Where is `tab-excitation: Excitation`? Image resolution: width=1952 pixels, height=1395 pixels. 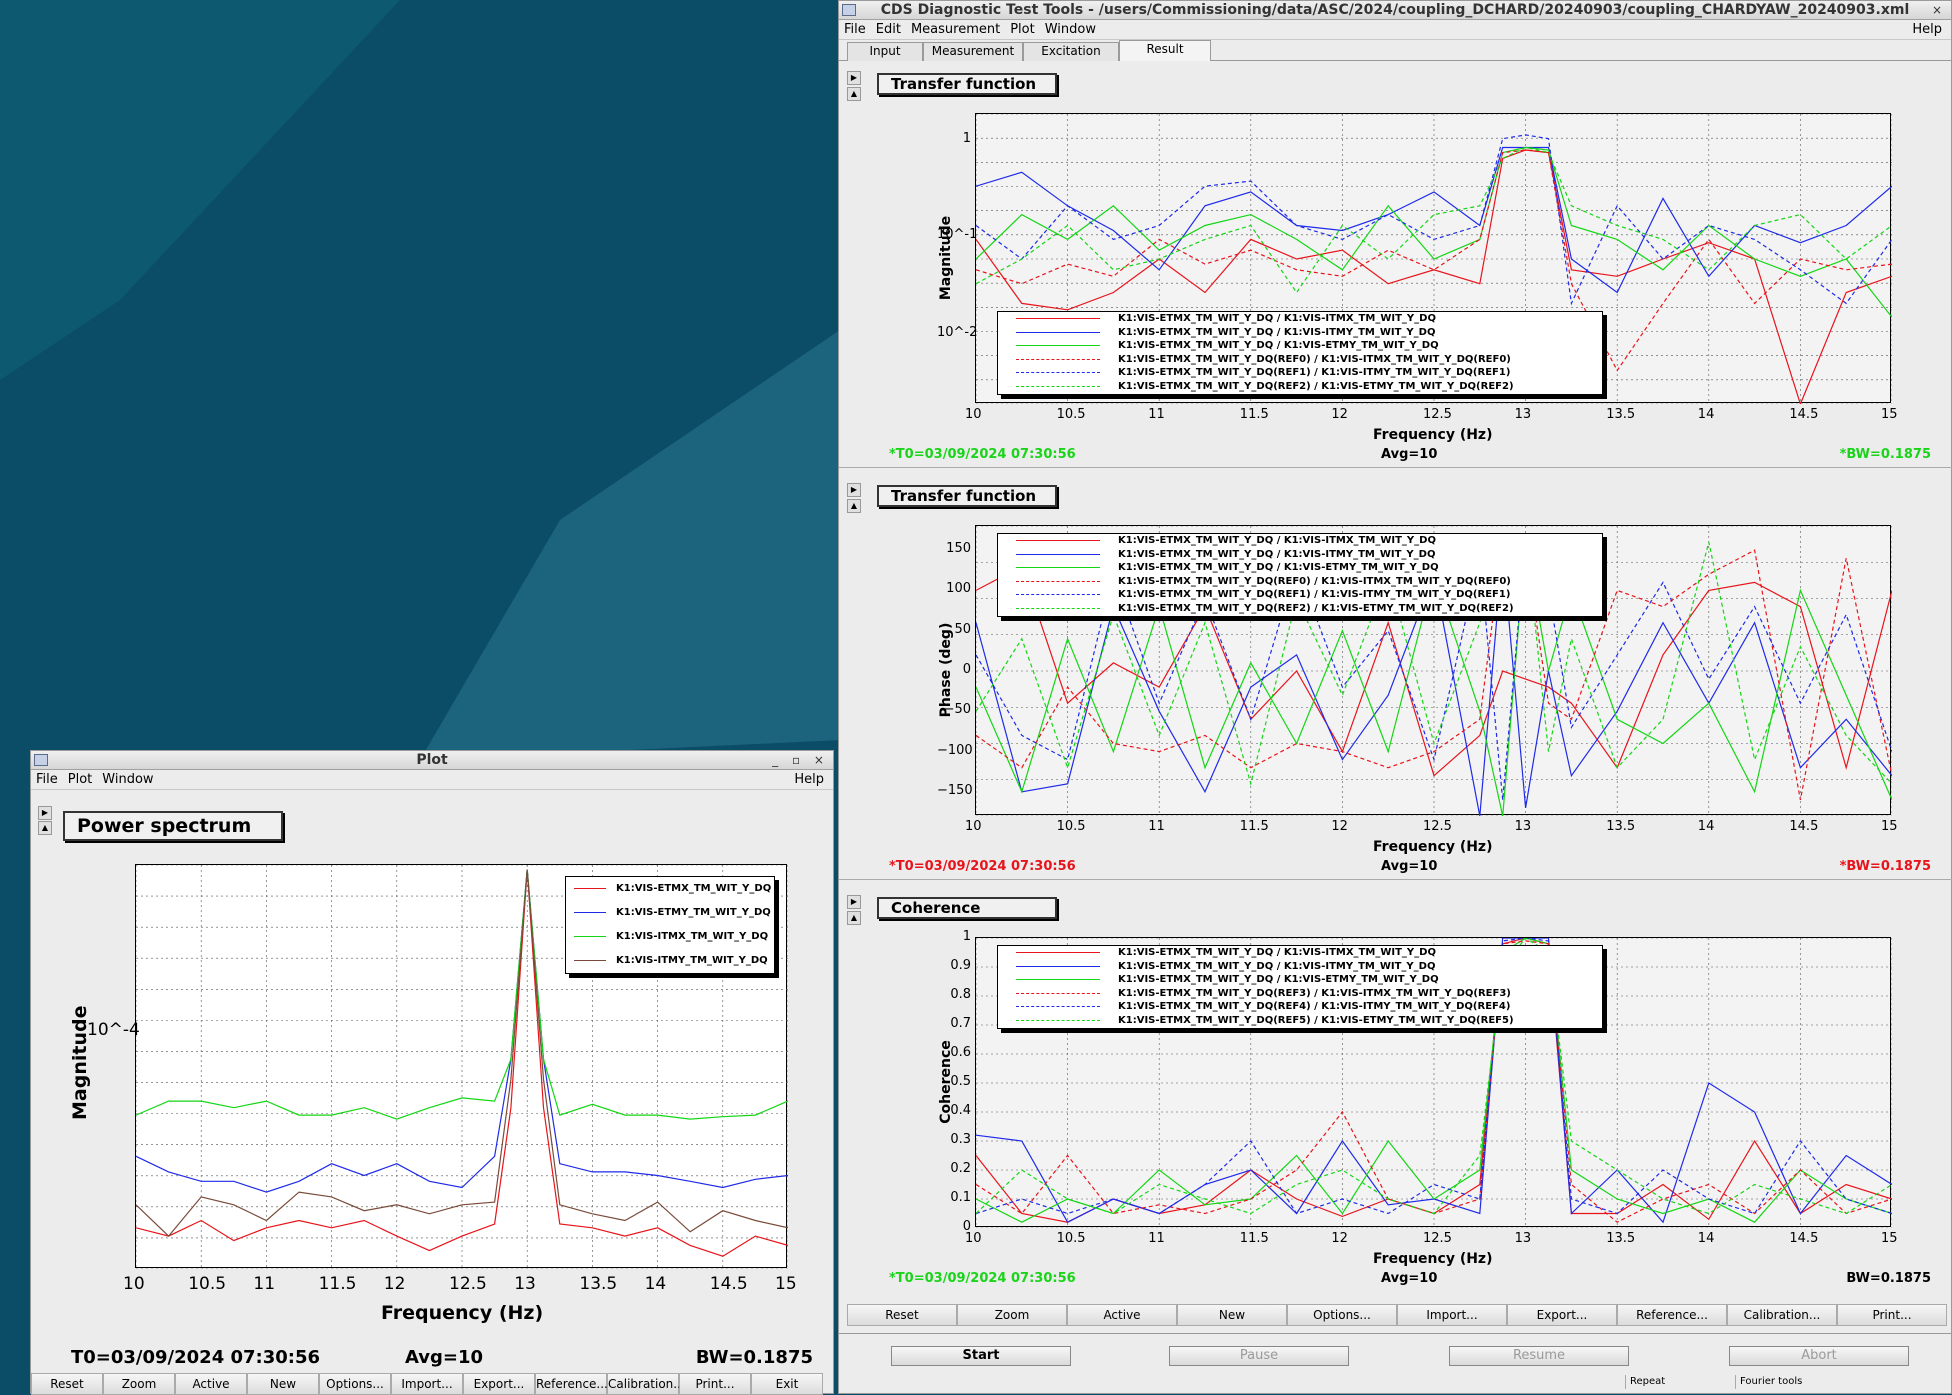
tab-excitation: Excitation is located at coordinates (1071, 51).